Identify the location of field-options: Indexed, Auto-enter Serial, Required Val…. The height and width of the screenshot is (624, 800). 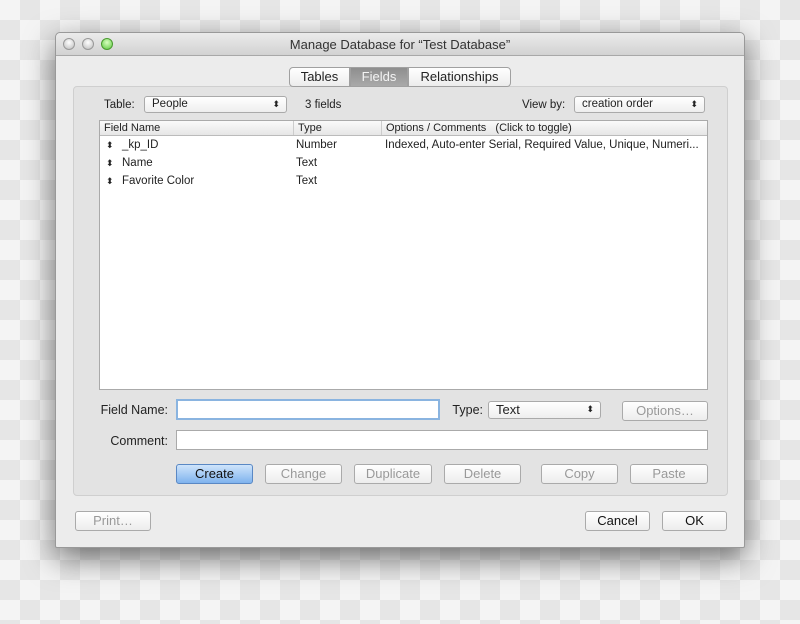
(542, 145).